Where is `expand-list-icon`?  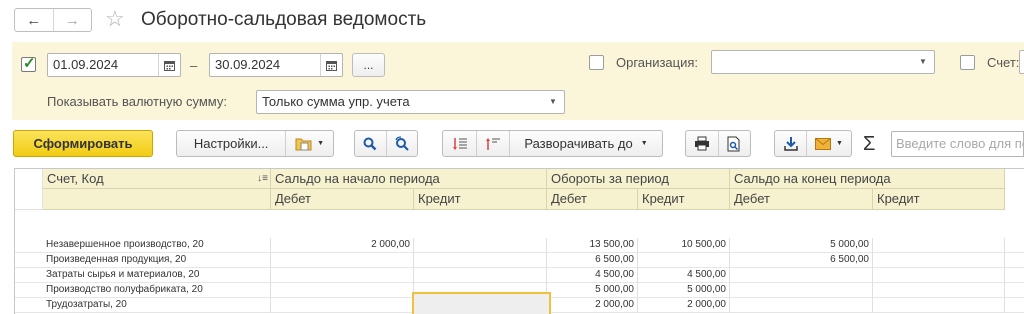
expand-list-icon is located at coordinates (493, 143).